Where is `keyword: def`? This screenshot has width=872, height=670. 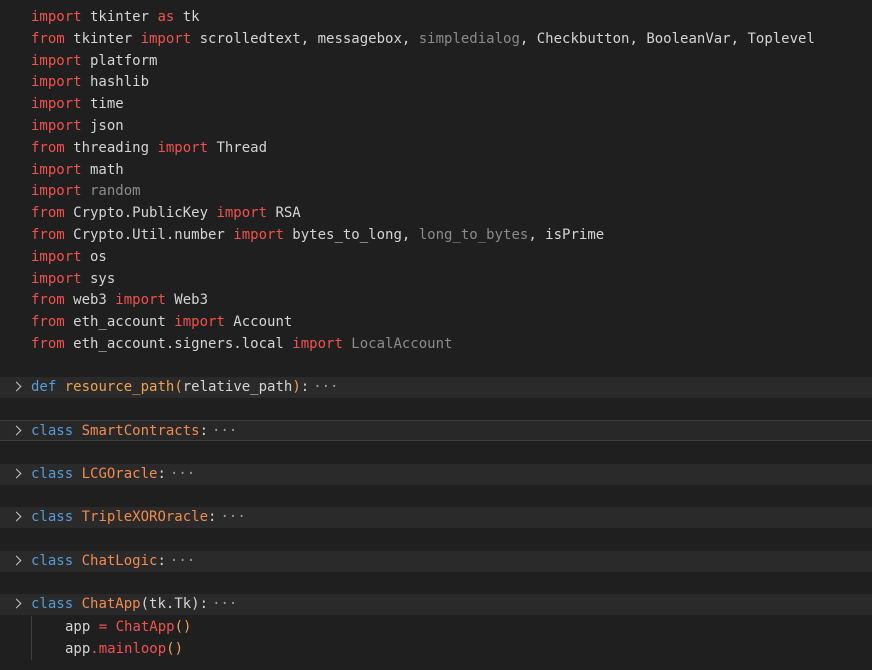
keyword: def is located at coordinates (44, 387).